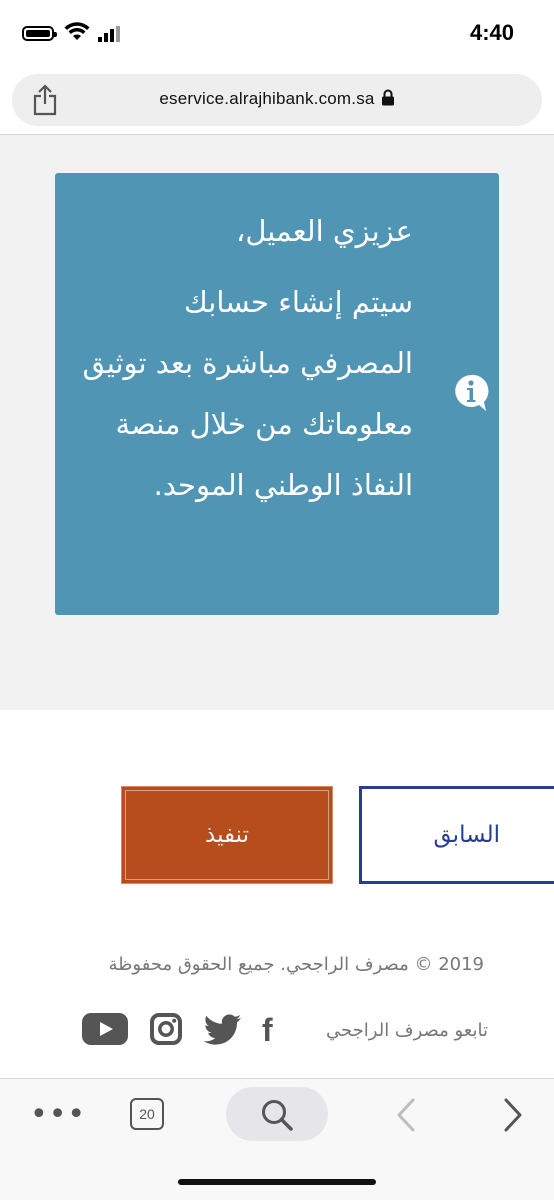 Image resolution: width=554 pixels, height=1200 pixels. Describe the element at coordinates (277, 1182) in the screenshot. I see `home-indicator` at that location.